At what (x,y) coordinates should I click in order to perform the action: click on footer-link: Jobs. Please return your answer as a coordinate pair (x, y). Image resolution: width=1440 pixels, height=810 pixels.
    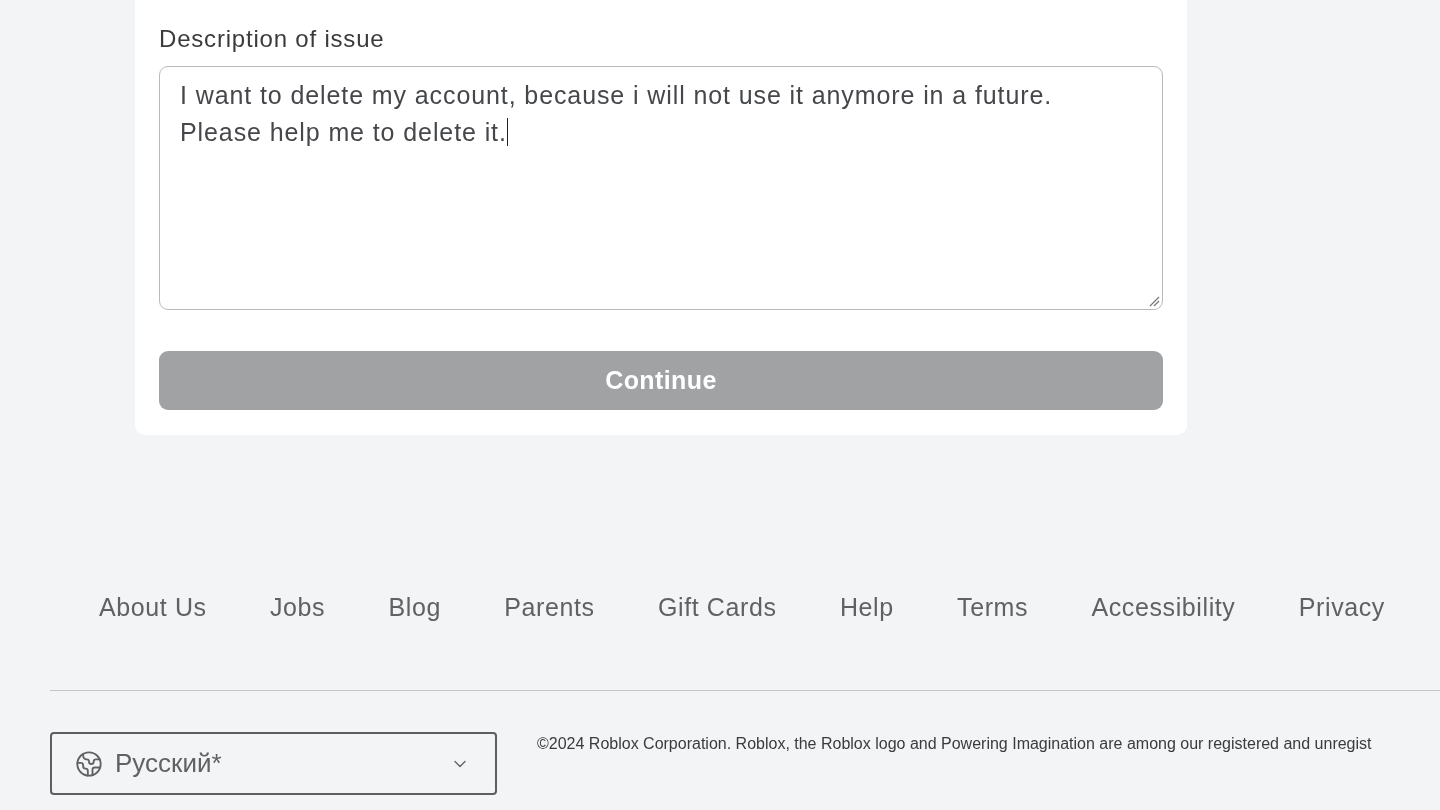
    Looking at the image, I should click on (298, 607).